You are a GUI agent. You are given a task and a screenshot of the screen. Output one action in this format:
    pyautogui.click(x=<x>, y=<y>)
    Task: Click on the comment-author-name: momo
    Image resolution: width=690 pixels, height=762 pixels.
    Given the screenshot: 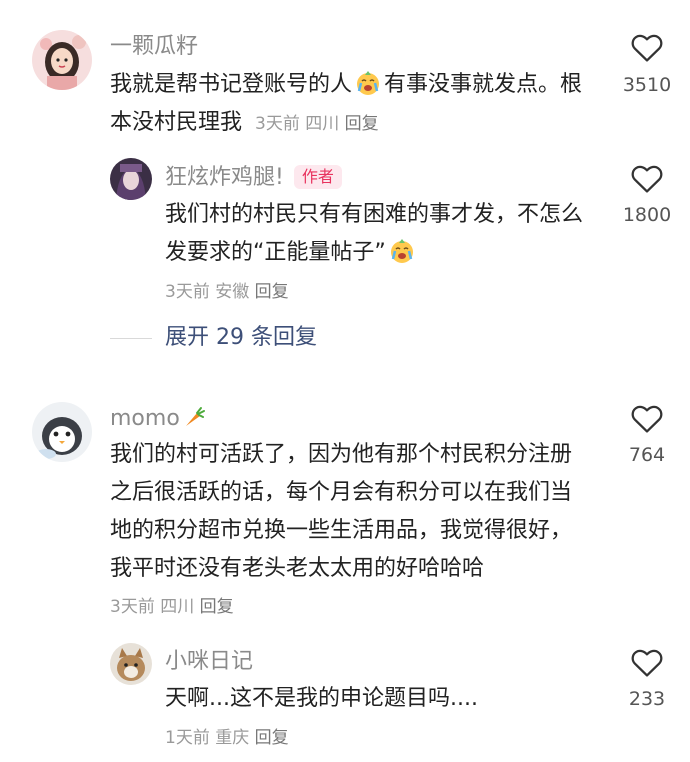 What is the action you would take?
    pyautogui.click(x=145, y=418)
    